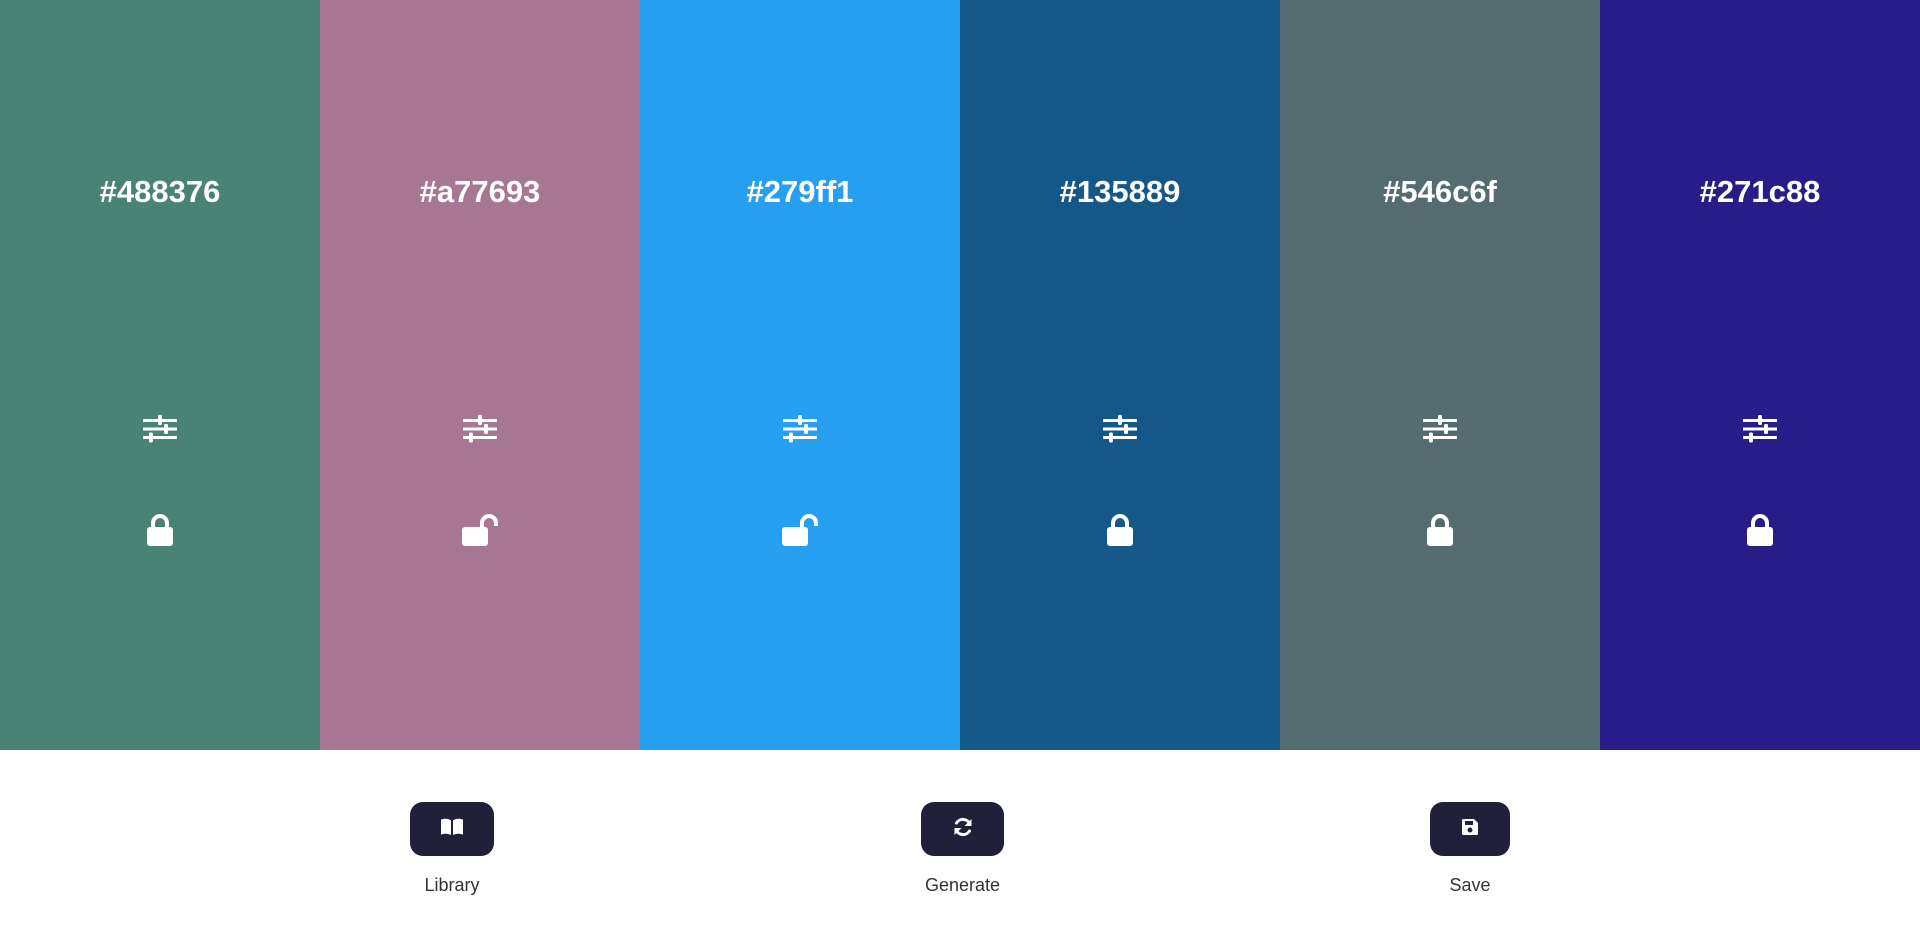 This screenshot has height=937, width=1920. I want to click on color-swatch: #271c88, so click(1760, 375).